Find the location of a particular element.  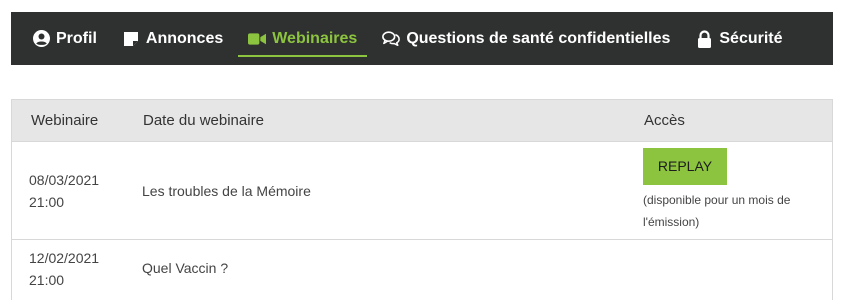

nav-item-securite: Sécurité is located at coordinates (739, 38).